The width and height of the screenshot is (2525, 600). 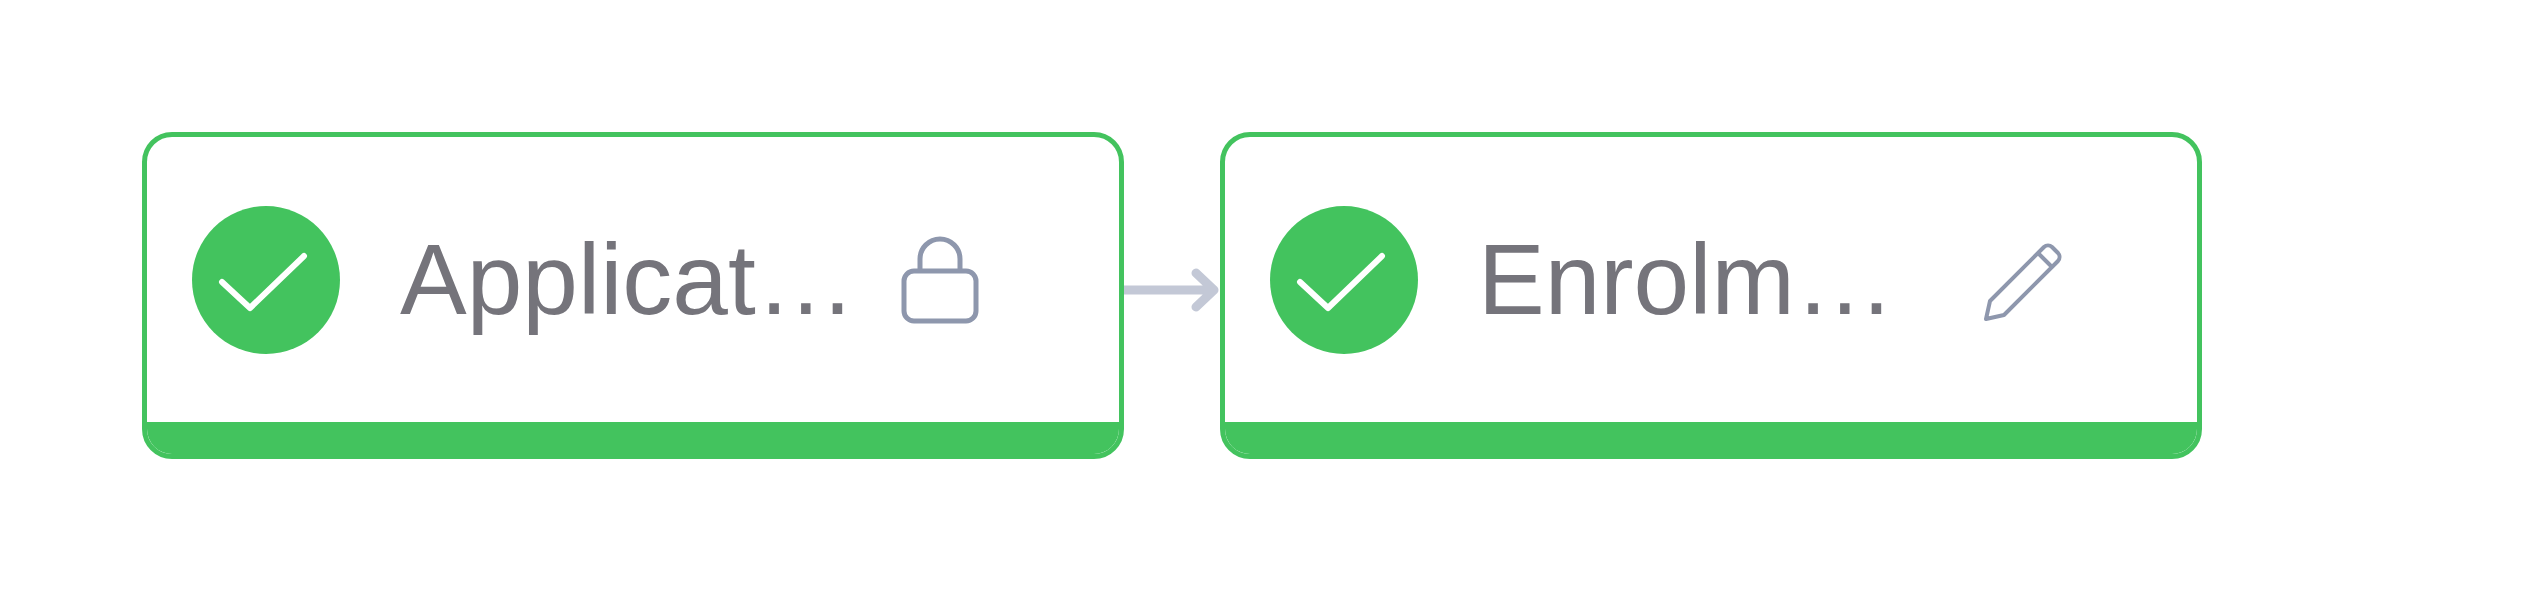 I want to click on lock-icon, so click(x=940, y=279).